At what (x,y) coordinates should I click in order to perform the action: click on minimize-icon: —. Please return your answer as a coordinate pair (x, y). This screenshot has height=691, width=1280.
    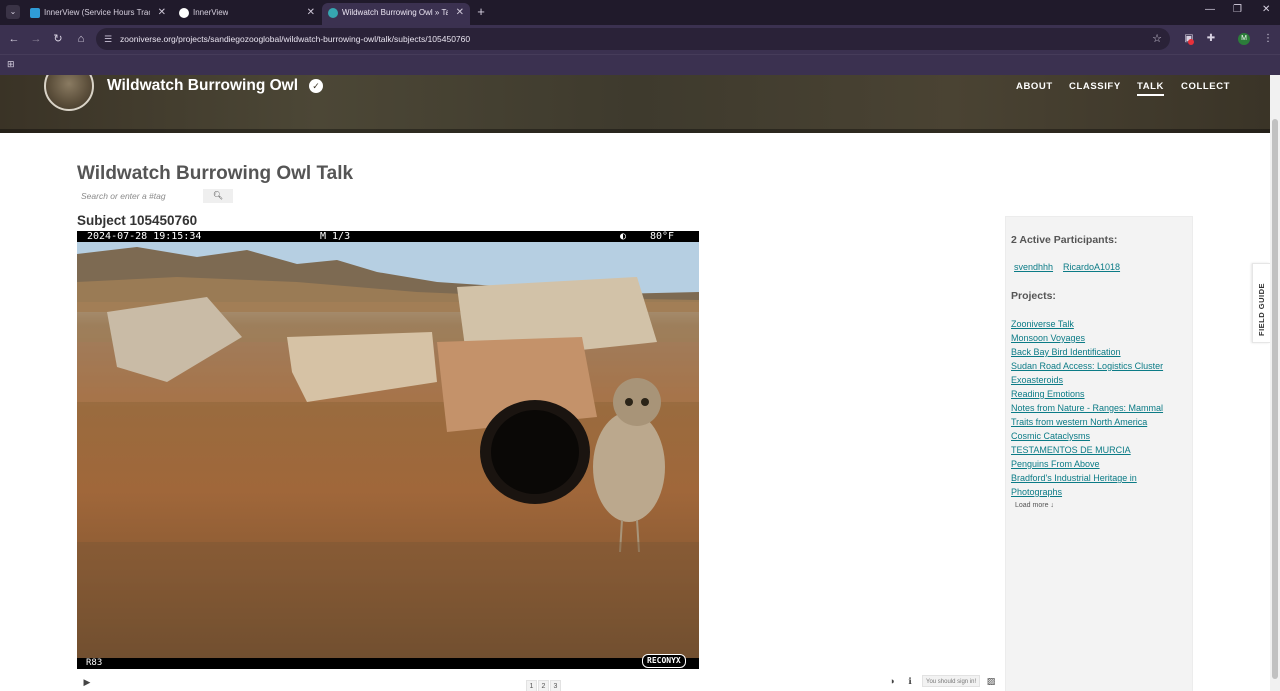
    Looking at the image, I should click on (1210, 9).